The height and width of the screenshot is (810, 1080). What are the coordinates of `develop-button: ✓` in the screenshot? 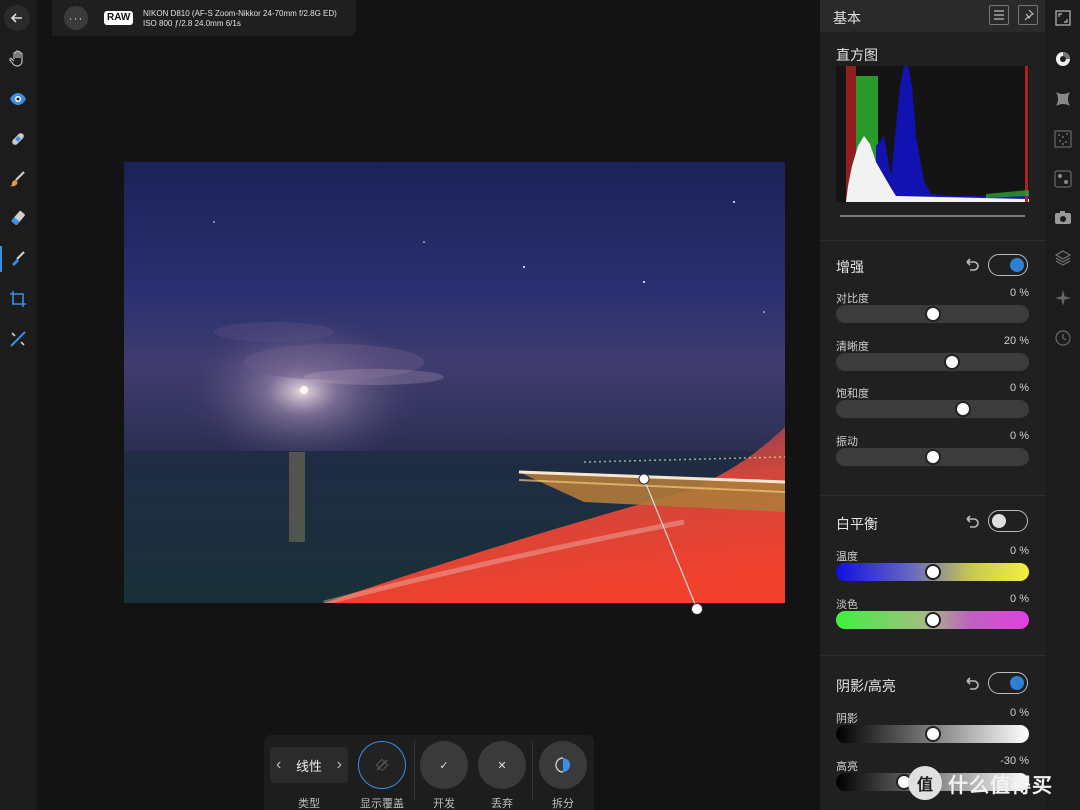 It's located at (444, 765).